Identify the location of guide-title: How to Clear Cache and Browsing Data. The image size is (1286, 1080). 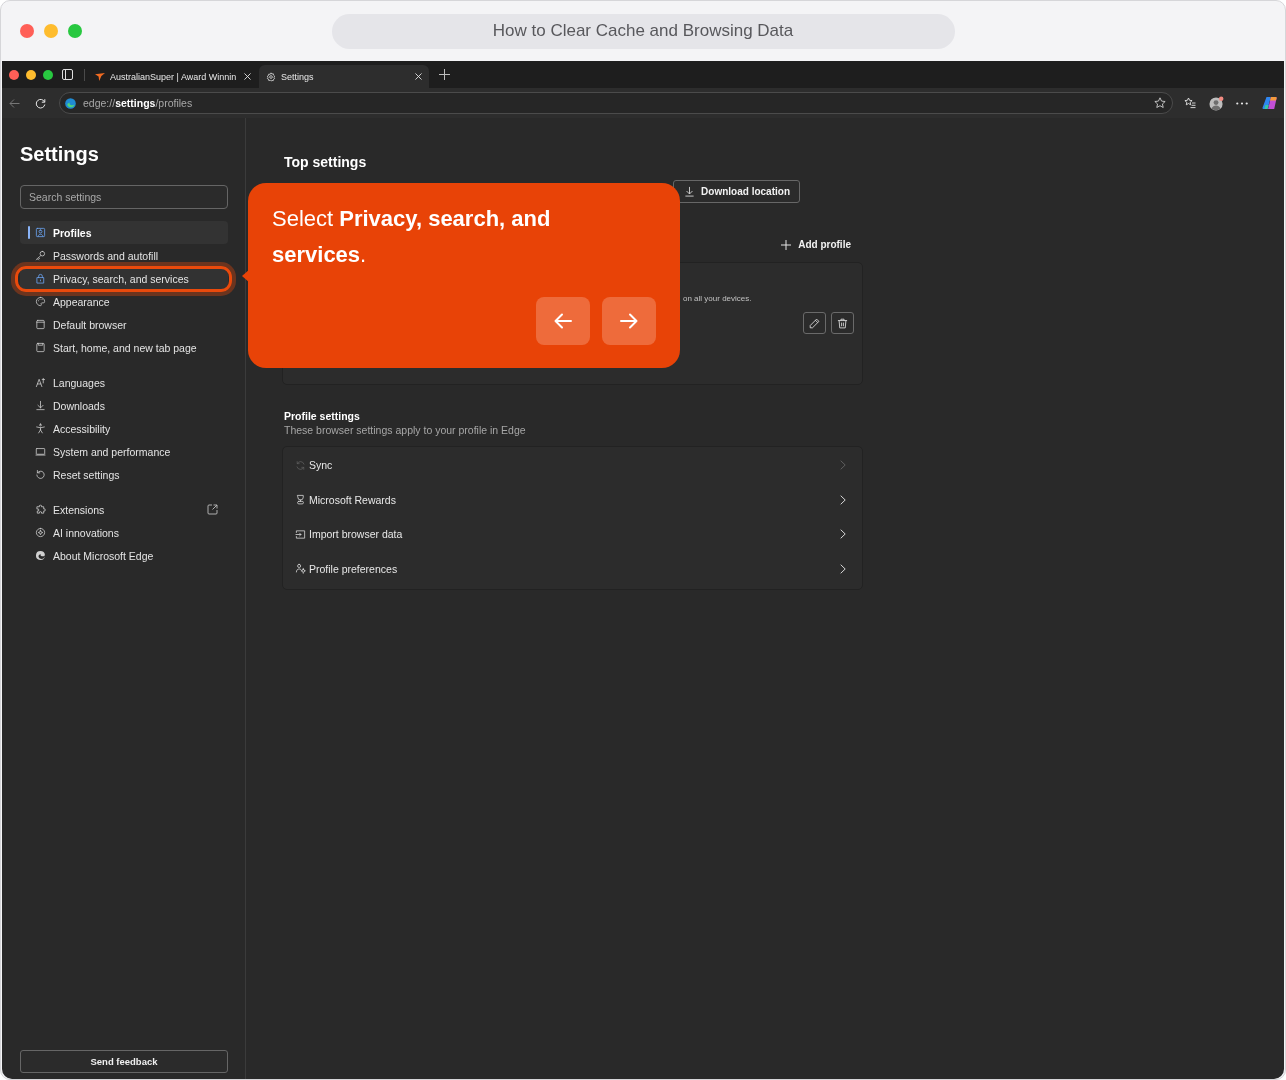
(643, 31).